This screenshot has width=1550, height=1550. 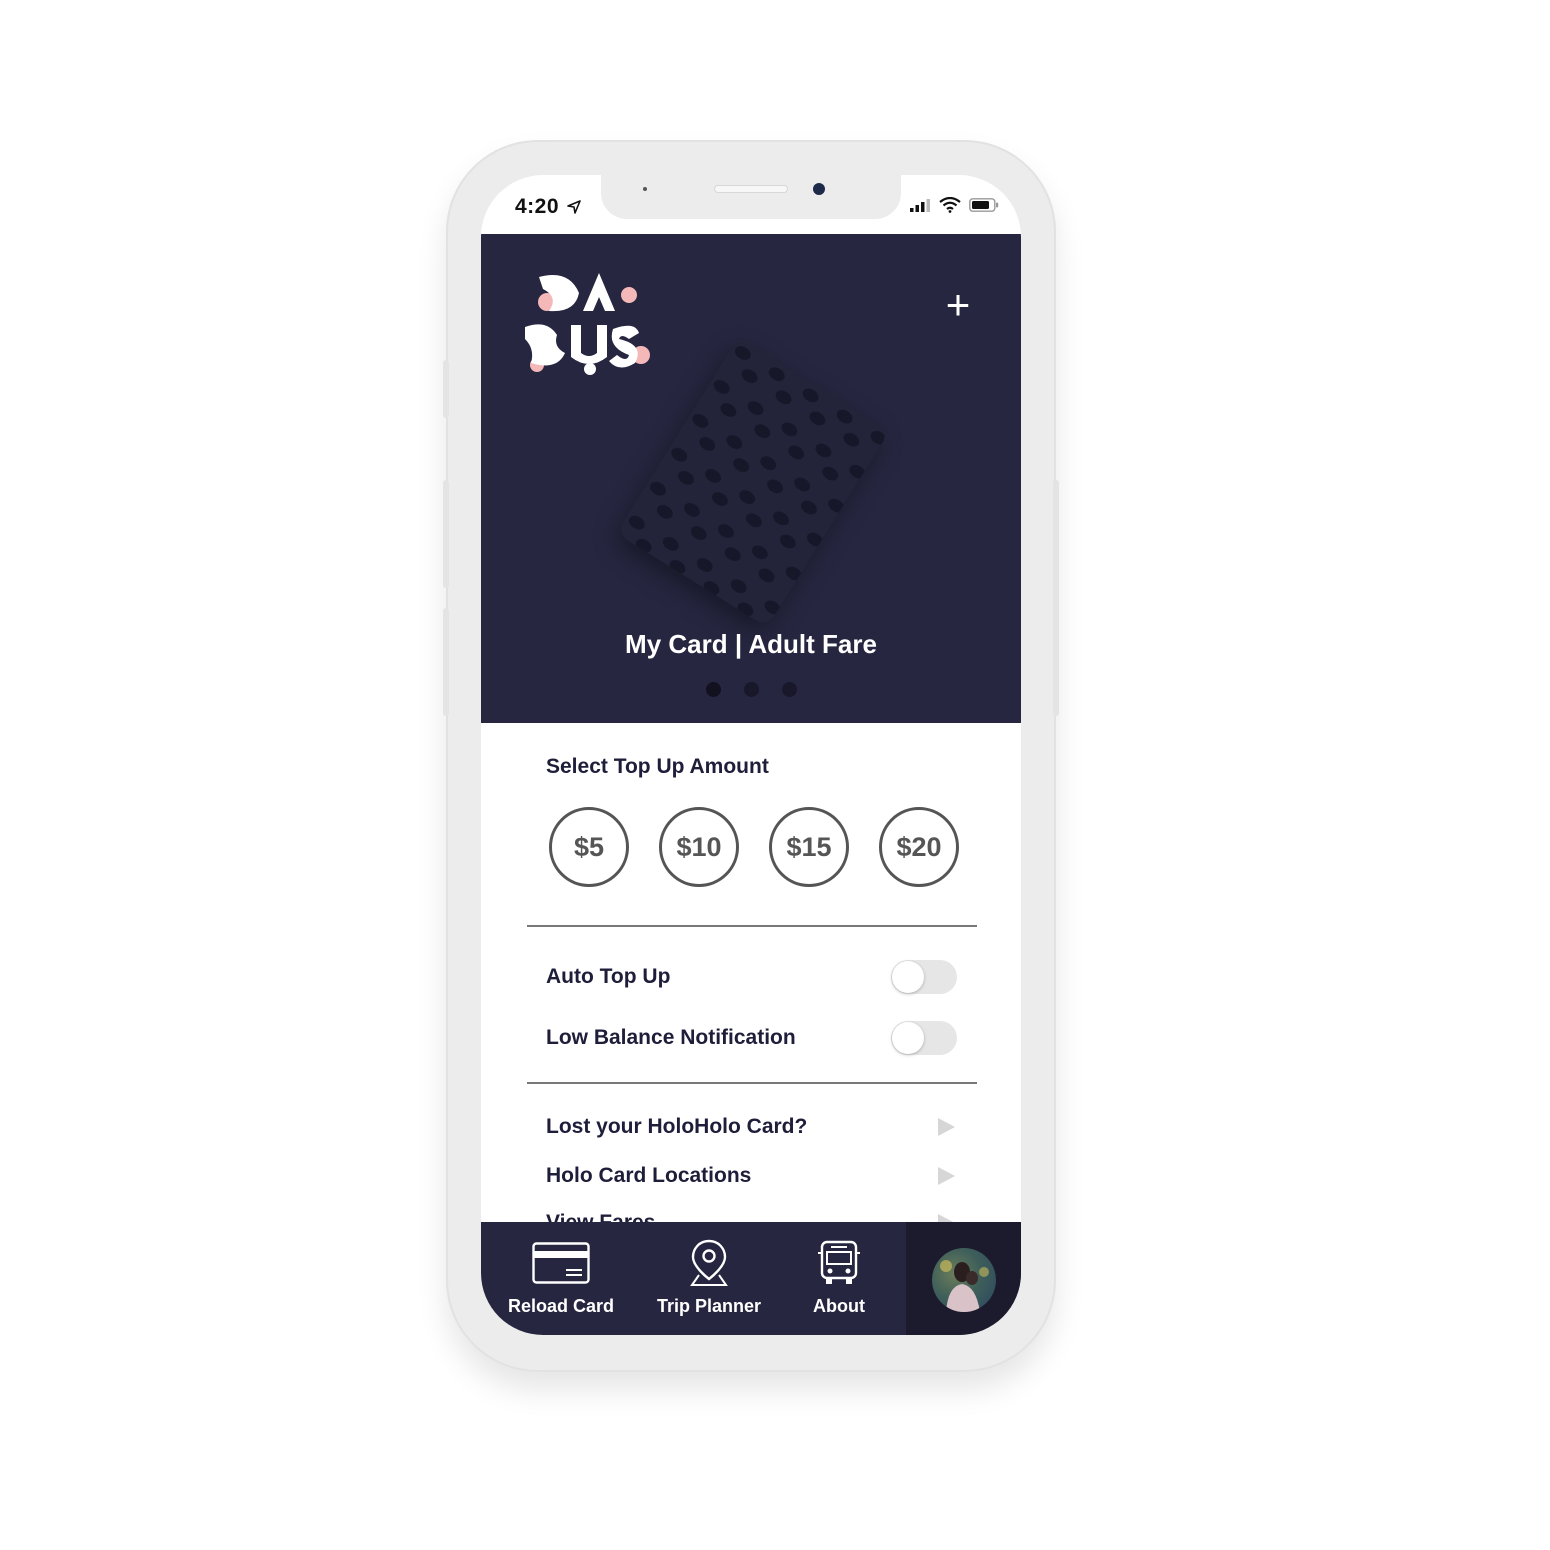 I want to click on status-time-text: 4:20, so click(x=537, y=206).